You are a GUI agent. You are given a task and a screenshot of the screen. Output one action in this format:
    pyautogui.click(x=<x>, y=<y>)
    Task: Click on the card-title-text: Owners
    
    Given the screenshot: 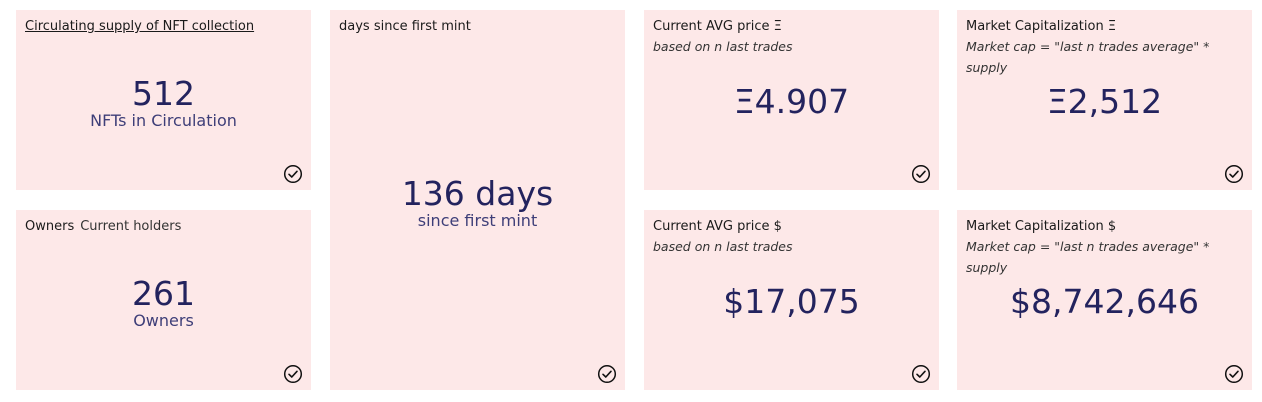 What is the action you would take?
    pyautogui.click(x=50, y=226)
    